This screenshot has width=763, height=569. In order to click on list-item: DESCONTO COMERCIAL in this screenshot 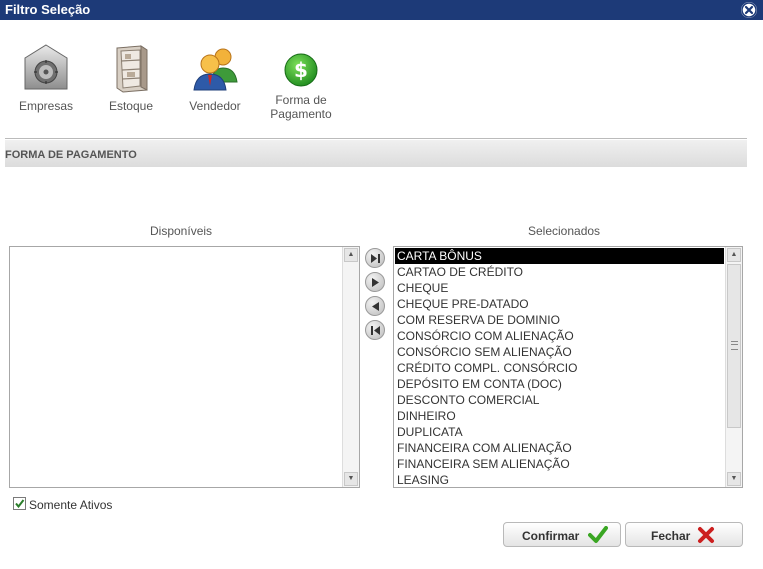, I will do `click(559, 400)`.